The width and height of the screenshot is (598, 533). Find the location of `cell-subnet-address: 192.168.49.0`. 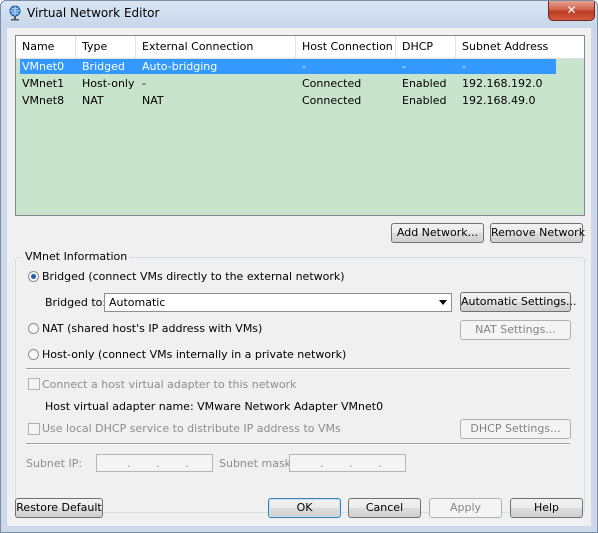

cell-subnet-address: 192.168.49.0 is located at coordinates (499, 100).